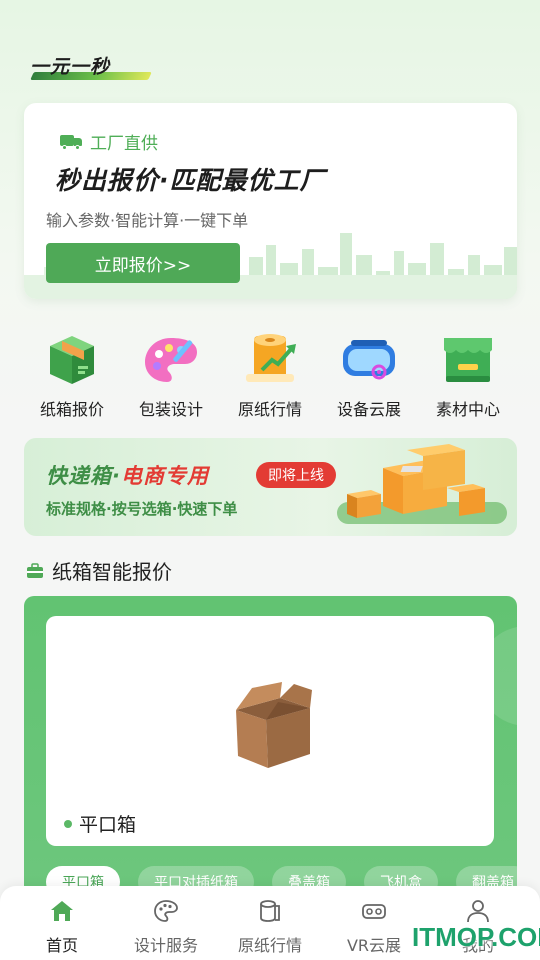 The height and width of the screenshot is (960, 540). Describe the element at coordinates (467, 409) in the screenshot. I see `quick-label: 素材中心` at that location.